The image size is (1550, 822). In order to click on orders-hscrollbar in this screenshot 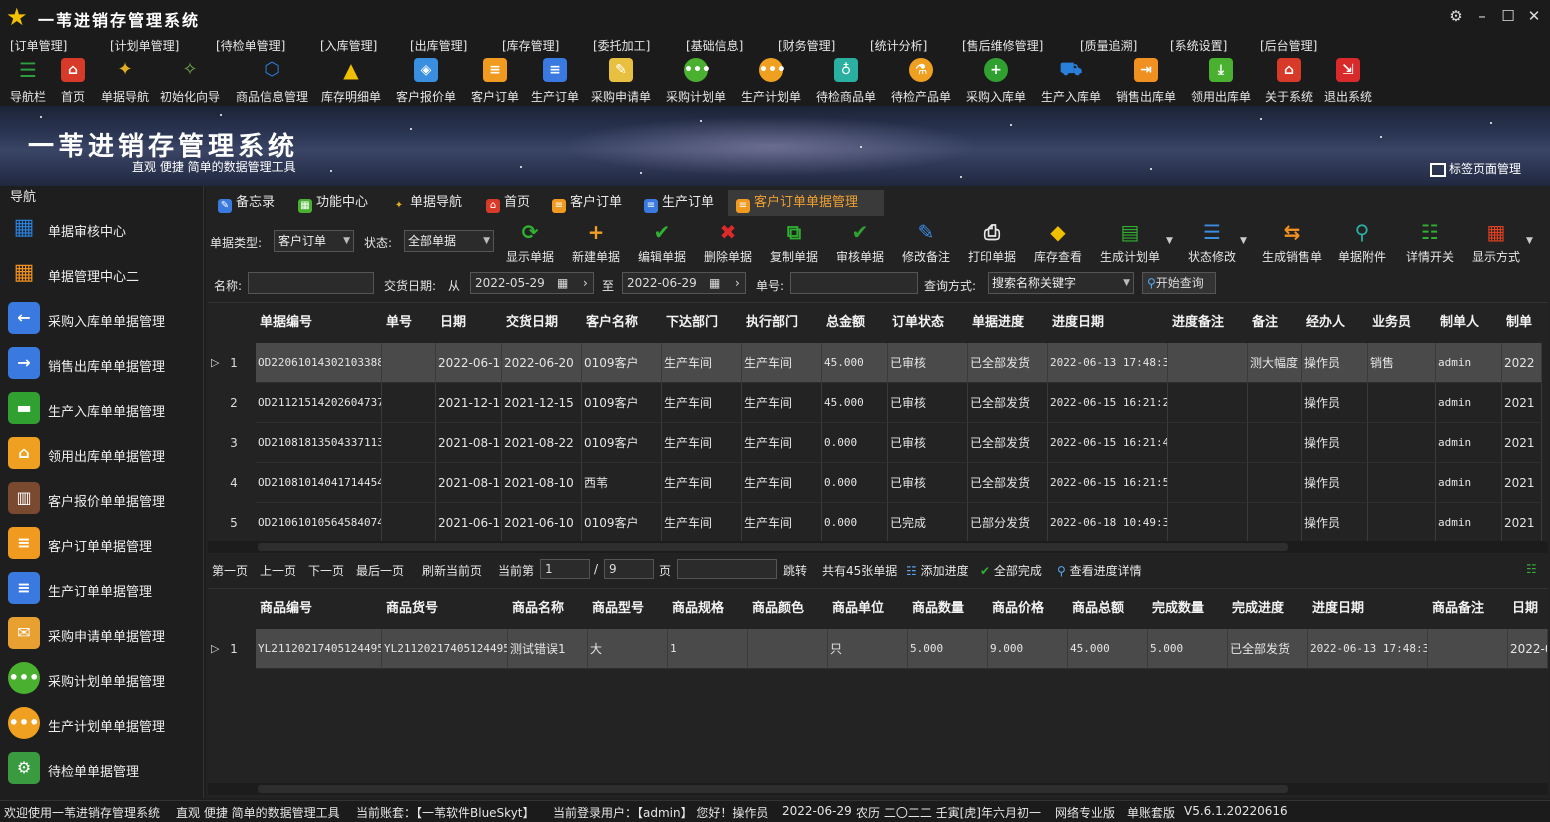, I will do `click(878, 547)`.